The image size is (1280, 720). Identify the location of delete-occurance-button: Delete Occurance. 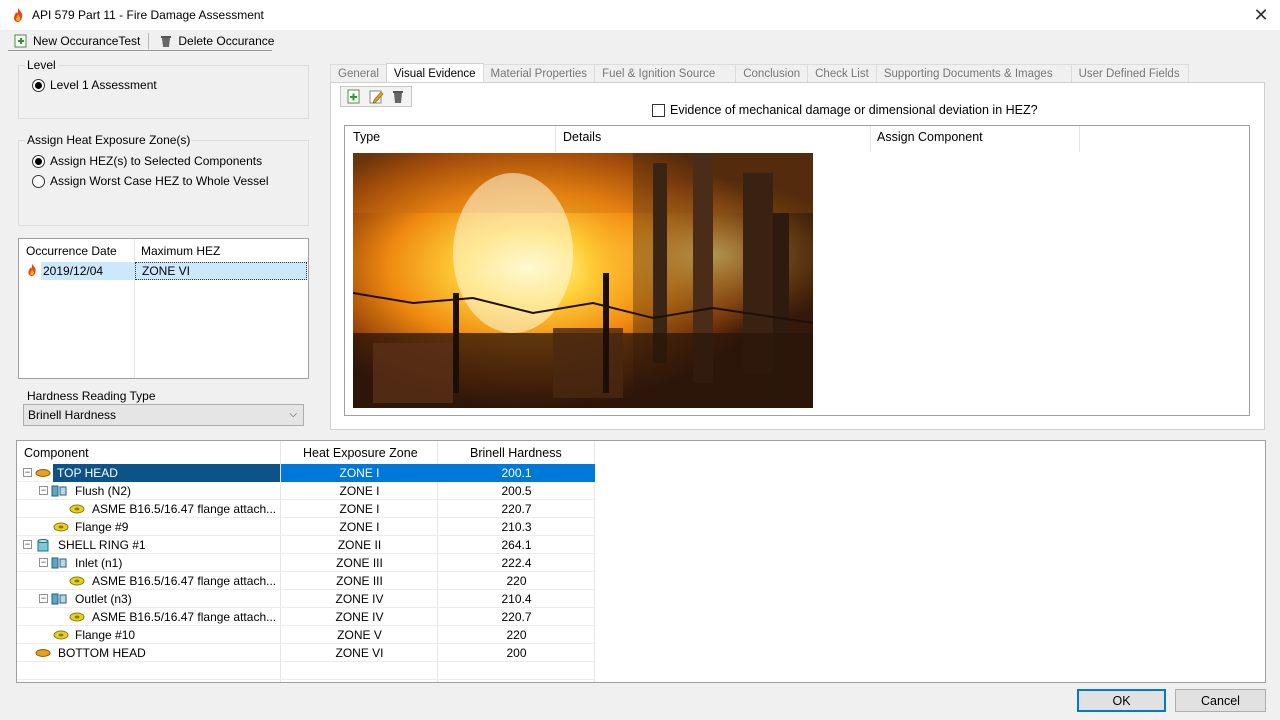
(215, 41).